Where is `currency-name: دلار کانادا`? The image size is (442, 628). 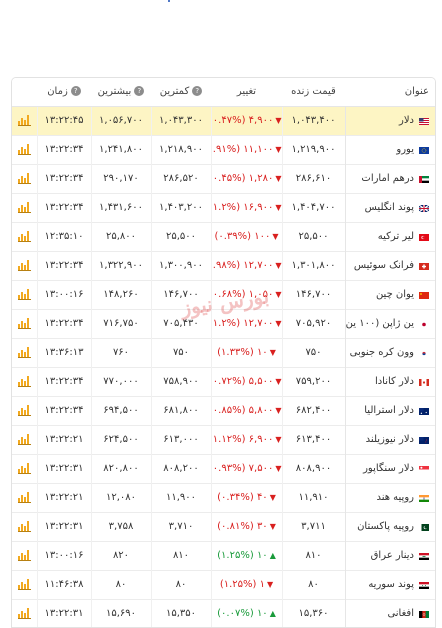
currency-name: دلار کانادا is located at coordinates (394, 381).